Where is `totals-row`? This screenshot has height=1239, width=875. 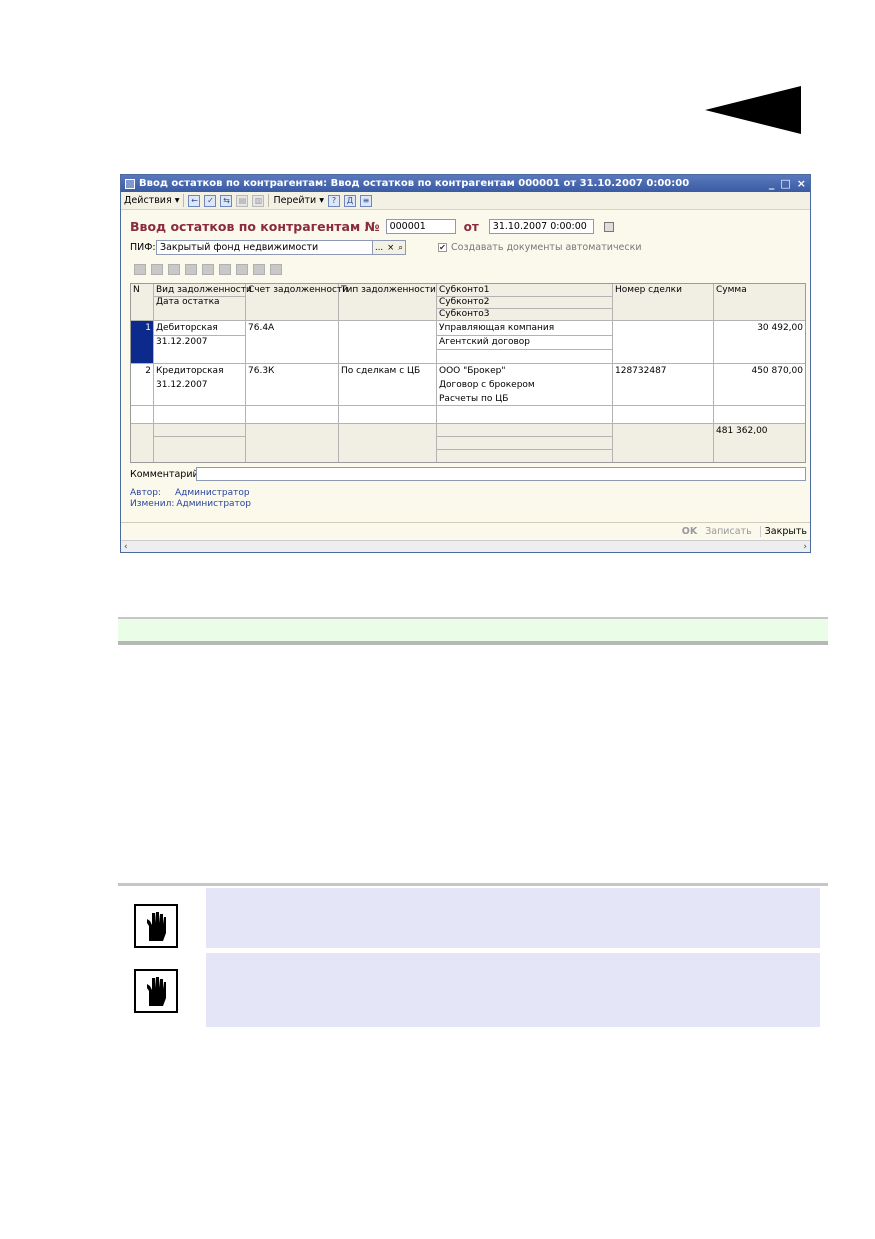 totals-row is located at coordinates (468, 443).